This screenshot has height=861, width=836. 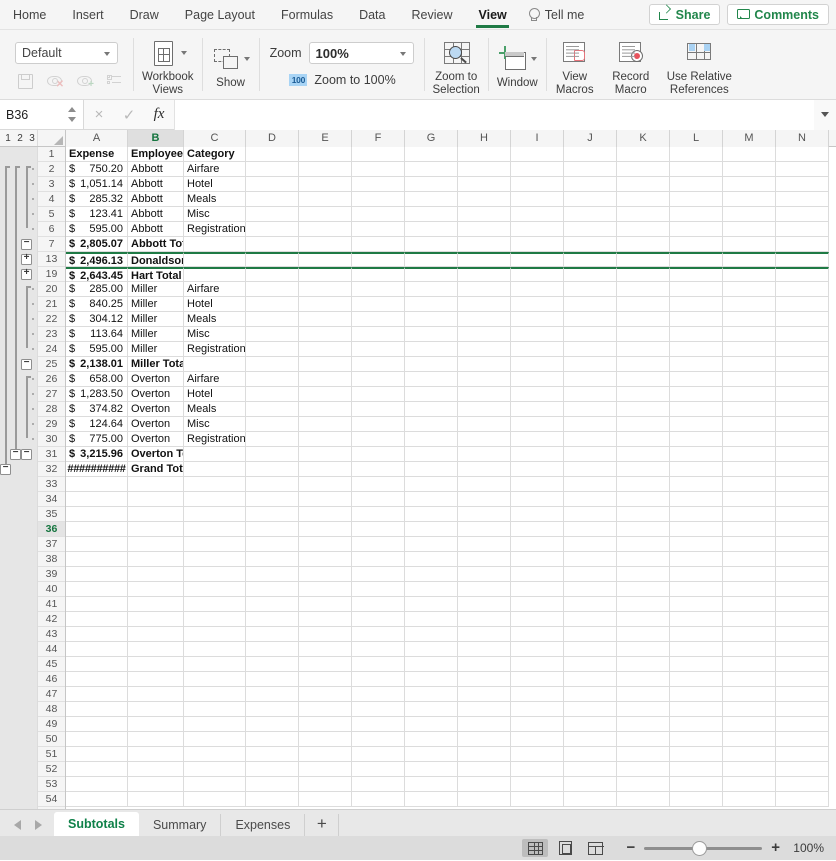 What do you see at coordinates (325, 754) in the screenshot?
I see `cell-E51` at bounding box center [325, 754].